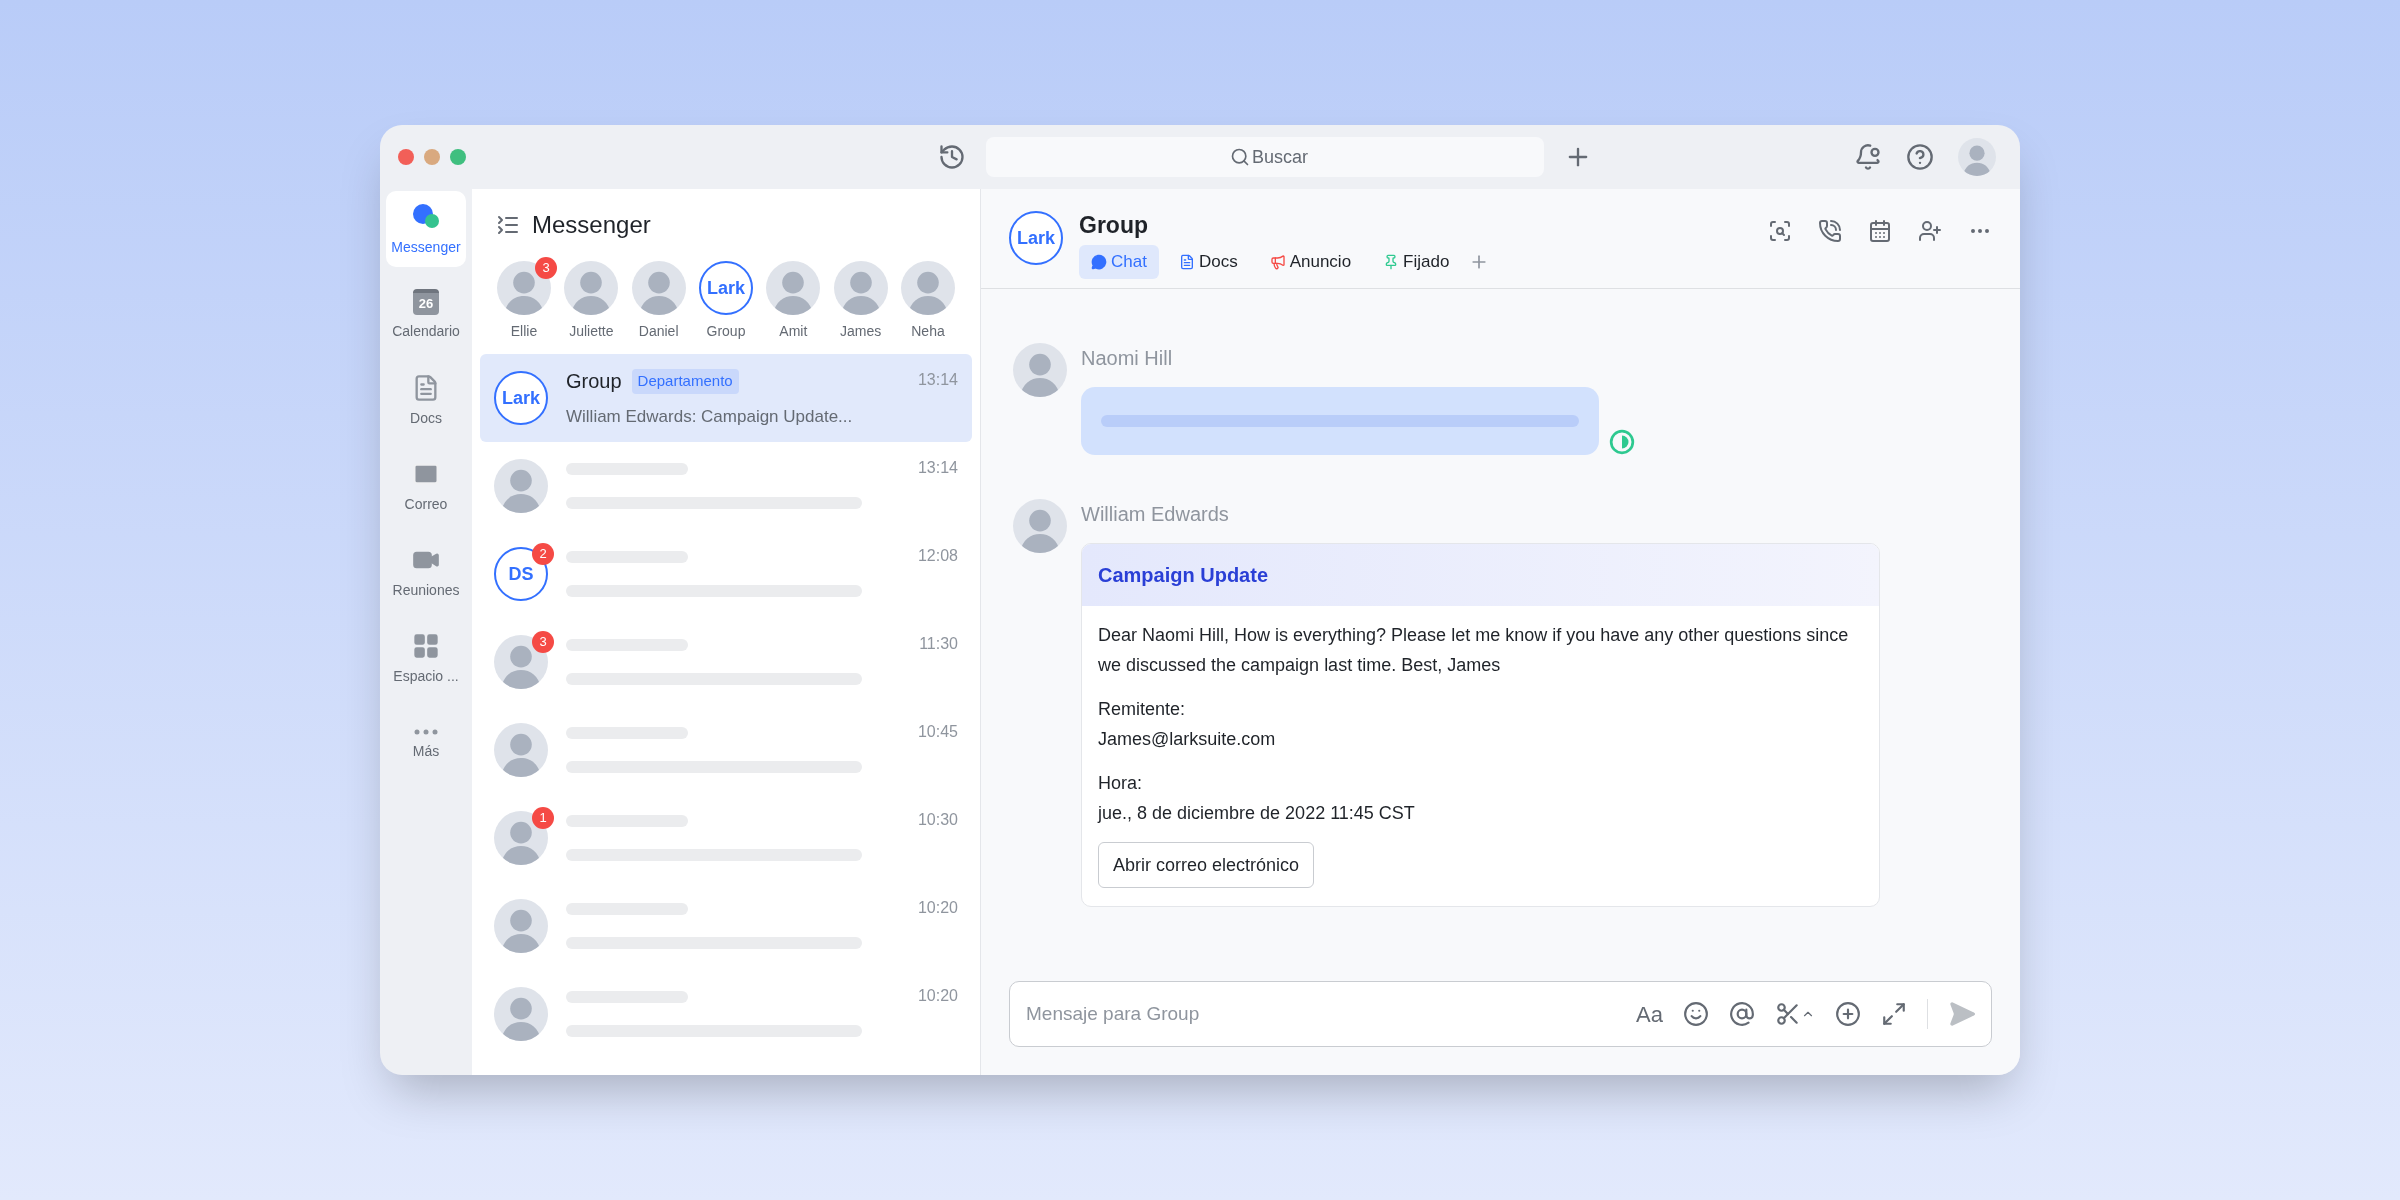  I want to click on chat-item: 3 11:30, so click(726, 662).